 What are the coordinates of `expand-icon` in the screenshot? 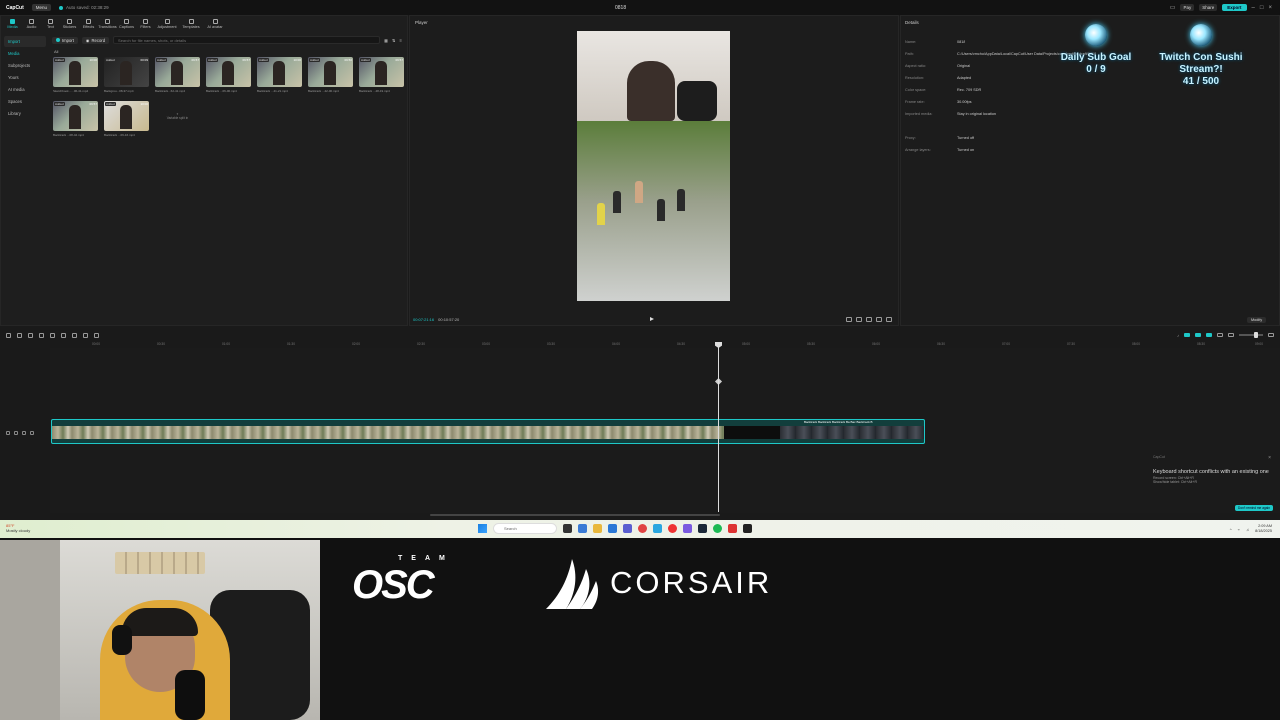 It's located at (889, 319).